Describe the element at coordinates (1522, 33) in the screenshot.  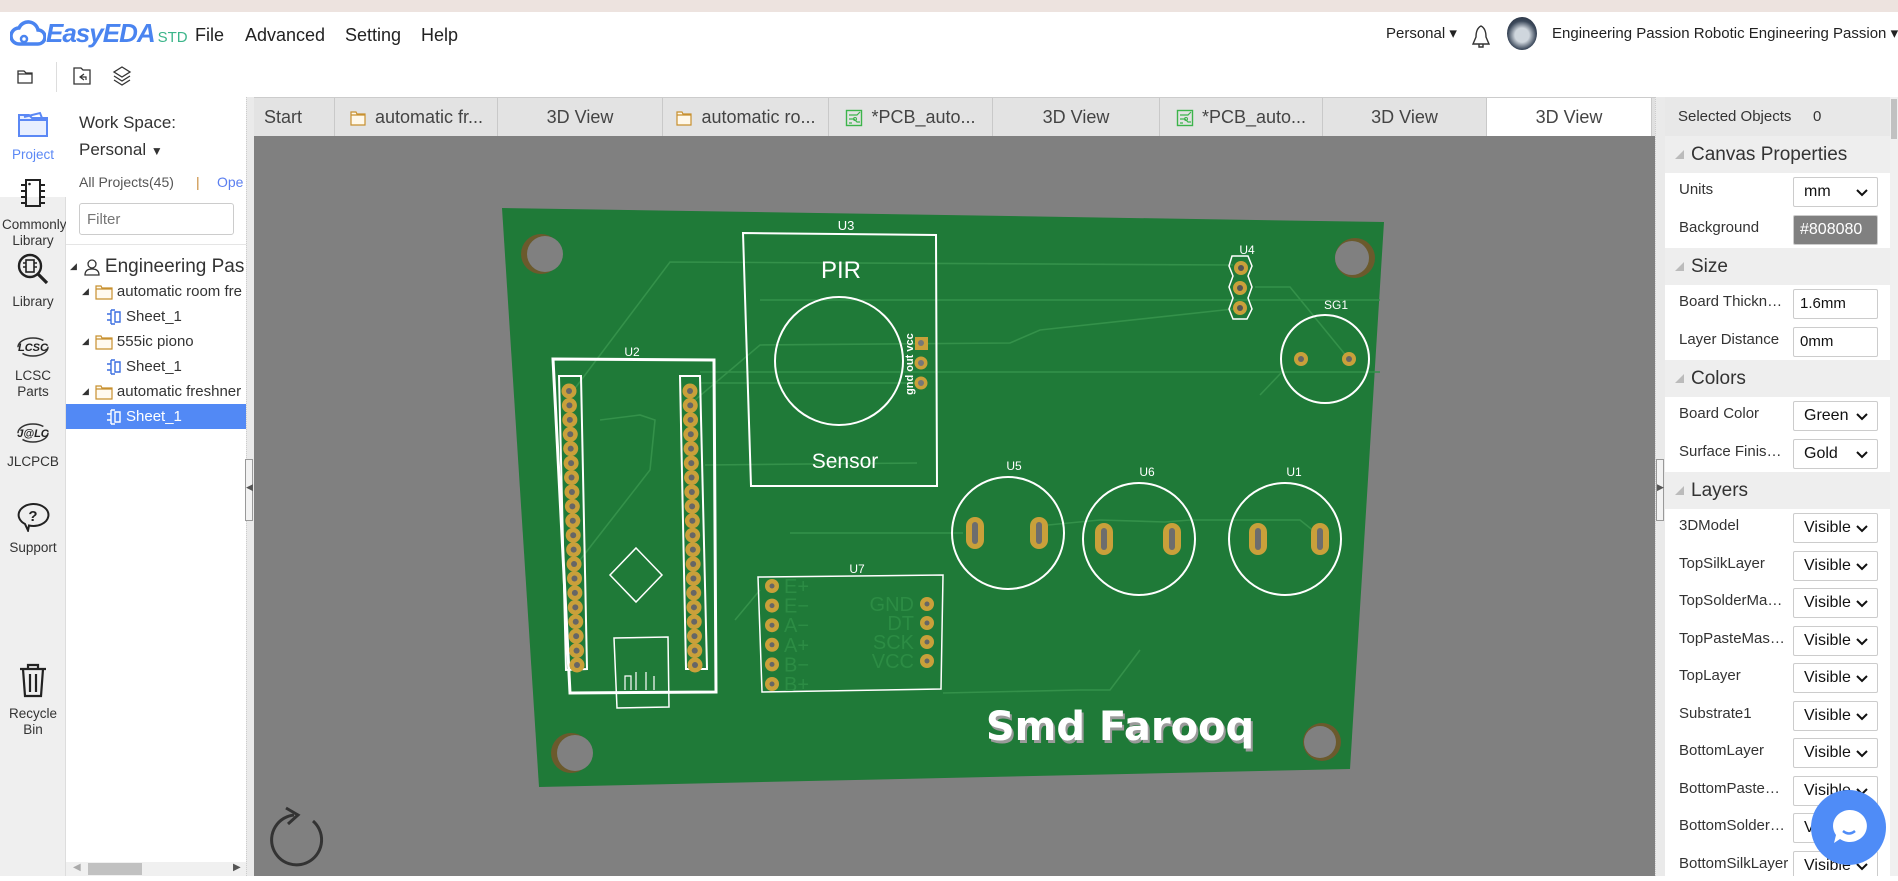
I see `avatar` at that location.